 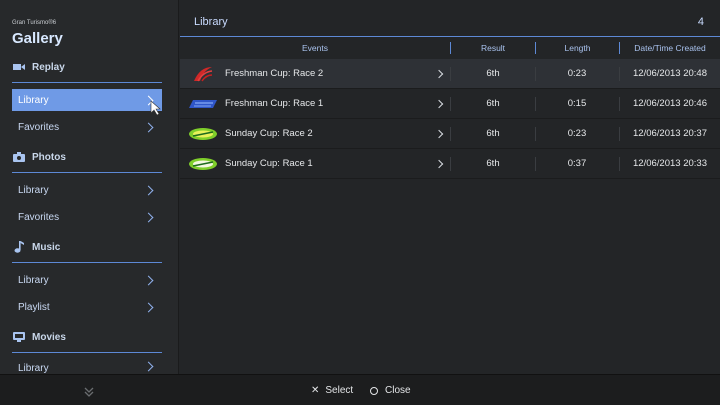 I want to click on footer-bar: ✕ Select Close, so click(x=360, y=389).